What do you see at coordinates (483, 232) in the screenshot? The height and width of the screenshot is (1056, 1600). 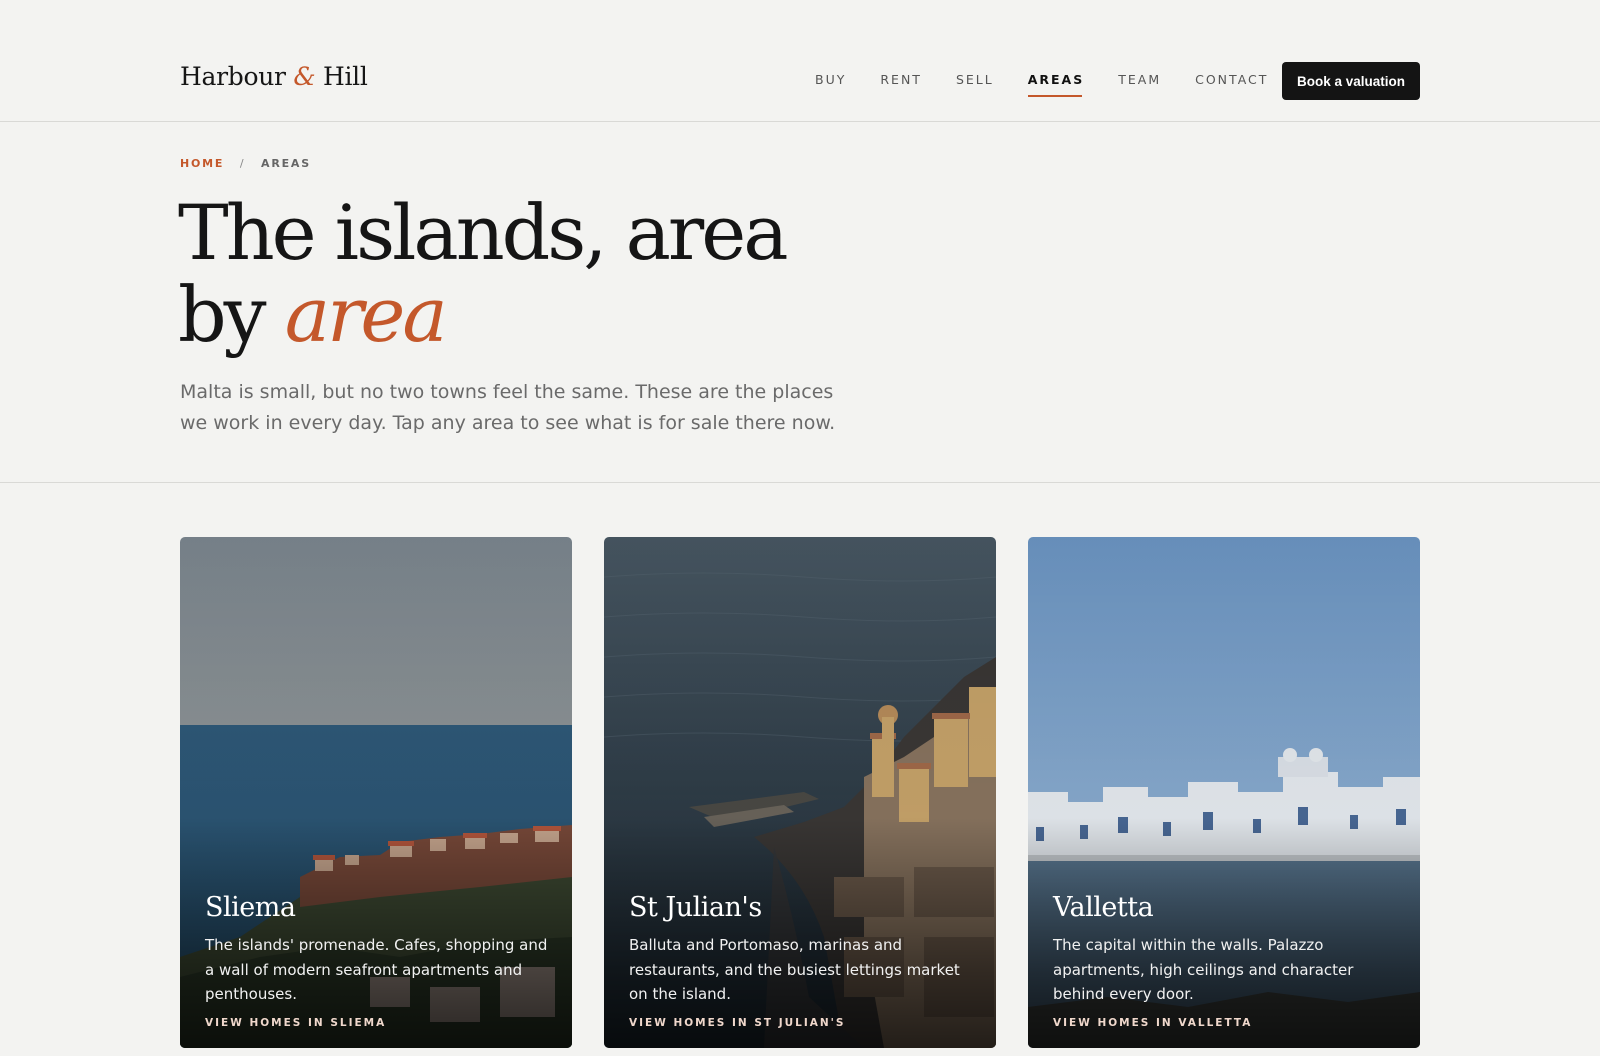 I see `page-title-line1: The islands, area` at bounding box center [483, 232].